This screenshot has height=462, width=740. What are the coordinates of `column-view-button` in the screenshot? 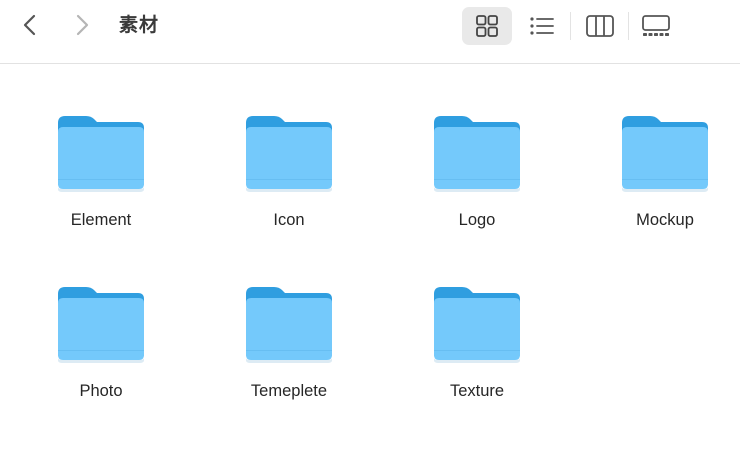 It's located at (600, 26).